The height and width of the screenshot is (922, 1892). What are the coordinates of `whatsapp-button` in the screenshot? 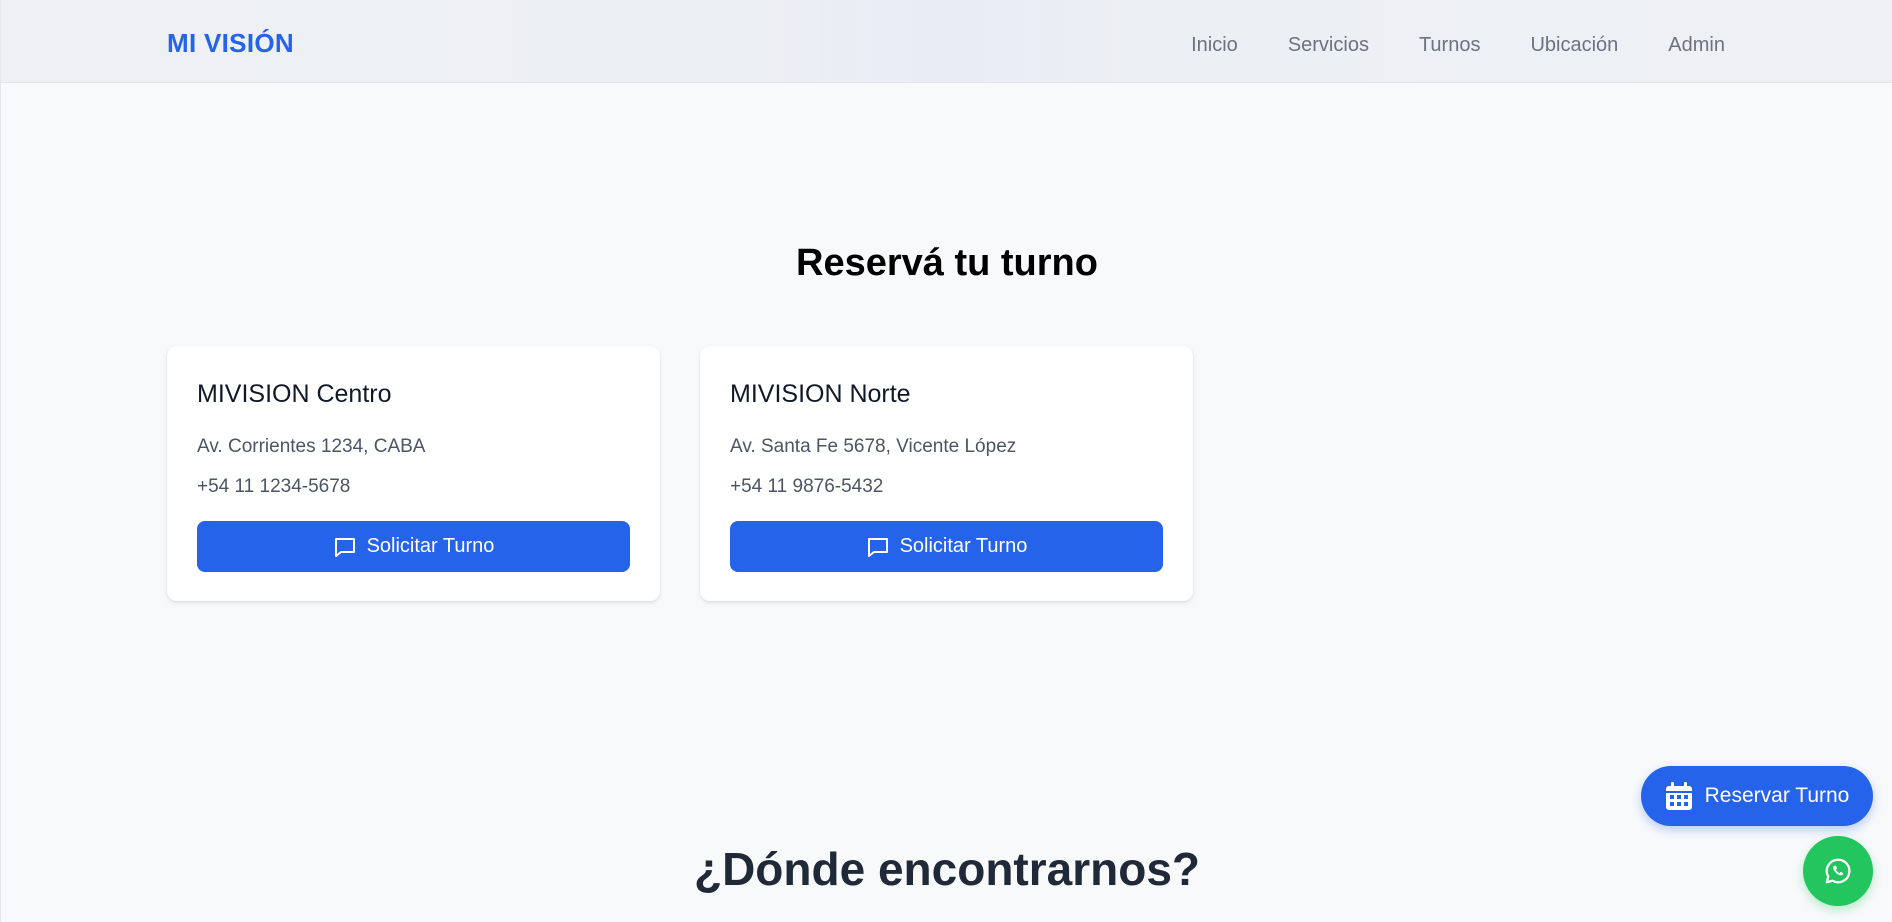 It's located at (1838, 871).